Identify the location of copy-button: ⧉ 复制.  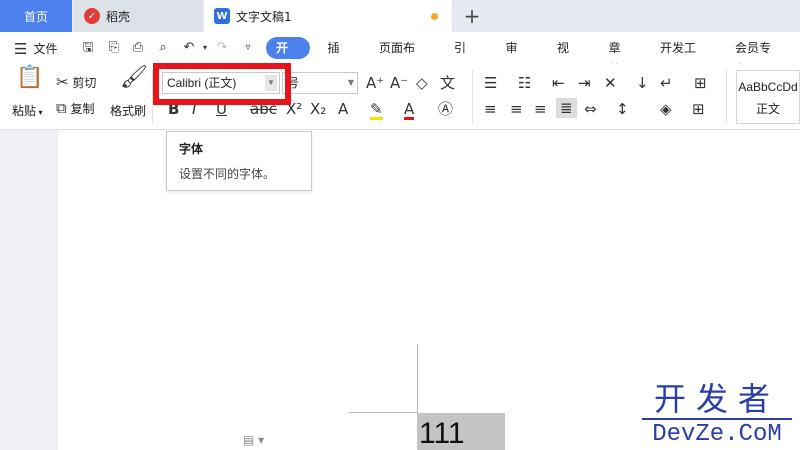
(75, 108).